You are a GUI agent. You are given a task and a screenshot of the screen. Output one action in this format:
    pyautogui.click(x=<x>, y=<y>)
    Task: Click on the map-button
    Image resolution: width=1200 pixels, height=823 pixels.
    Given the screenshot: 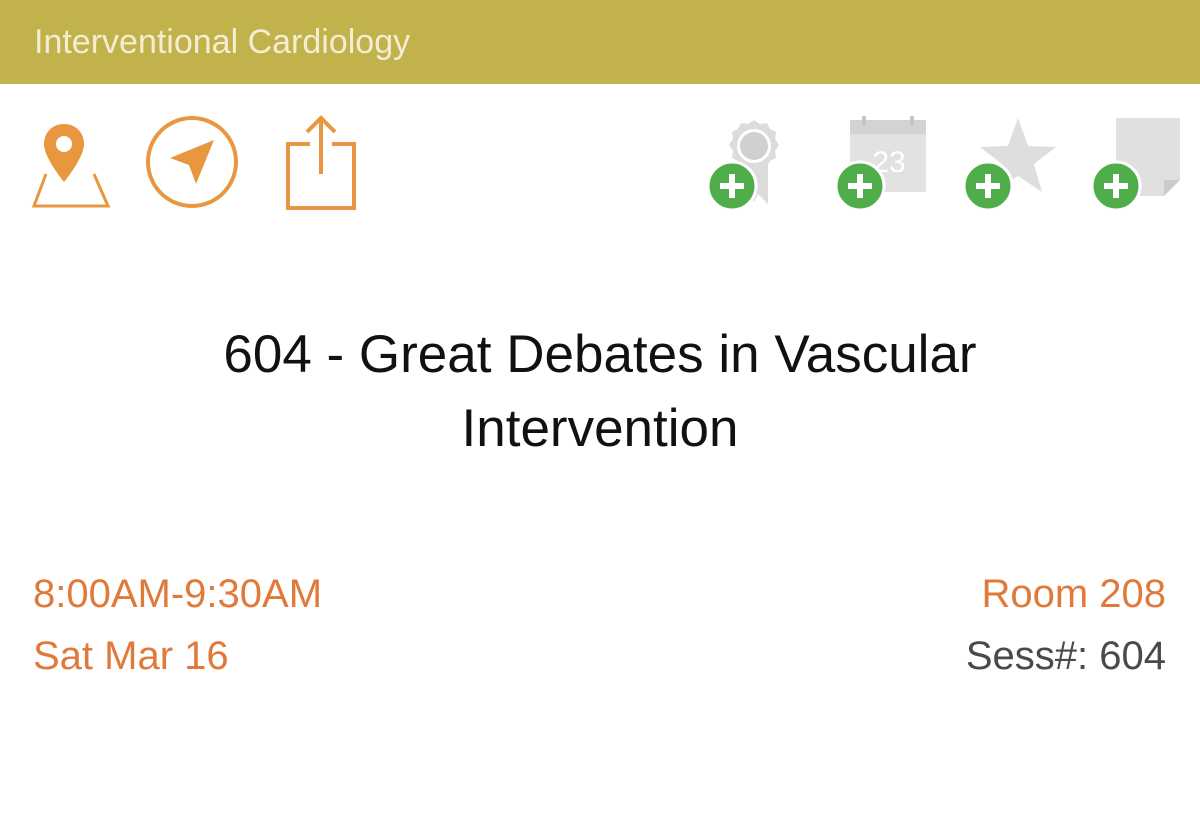 What is the action you would take?
    pyautogui.click(x=64, y=164)
    